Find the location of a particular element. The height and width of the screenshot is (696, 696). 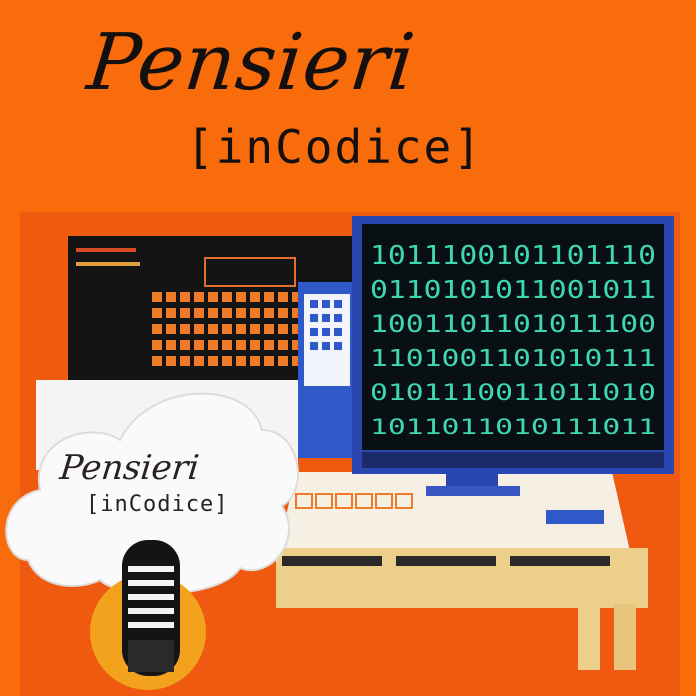

title-code: [inCodice] is located at coordinates (334, 147).